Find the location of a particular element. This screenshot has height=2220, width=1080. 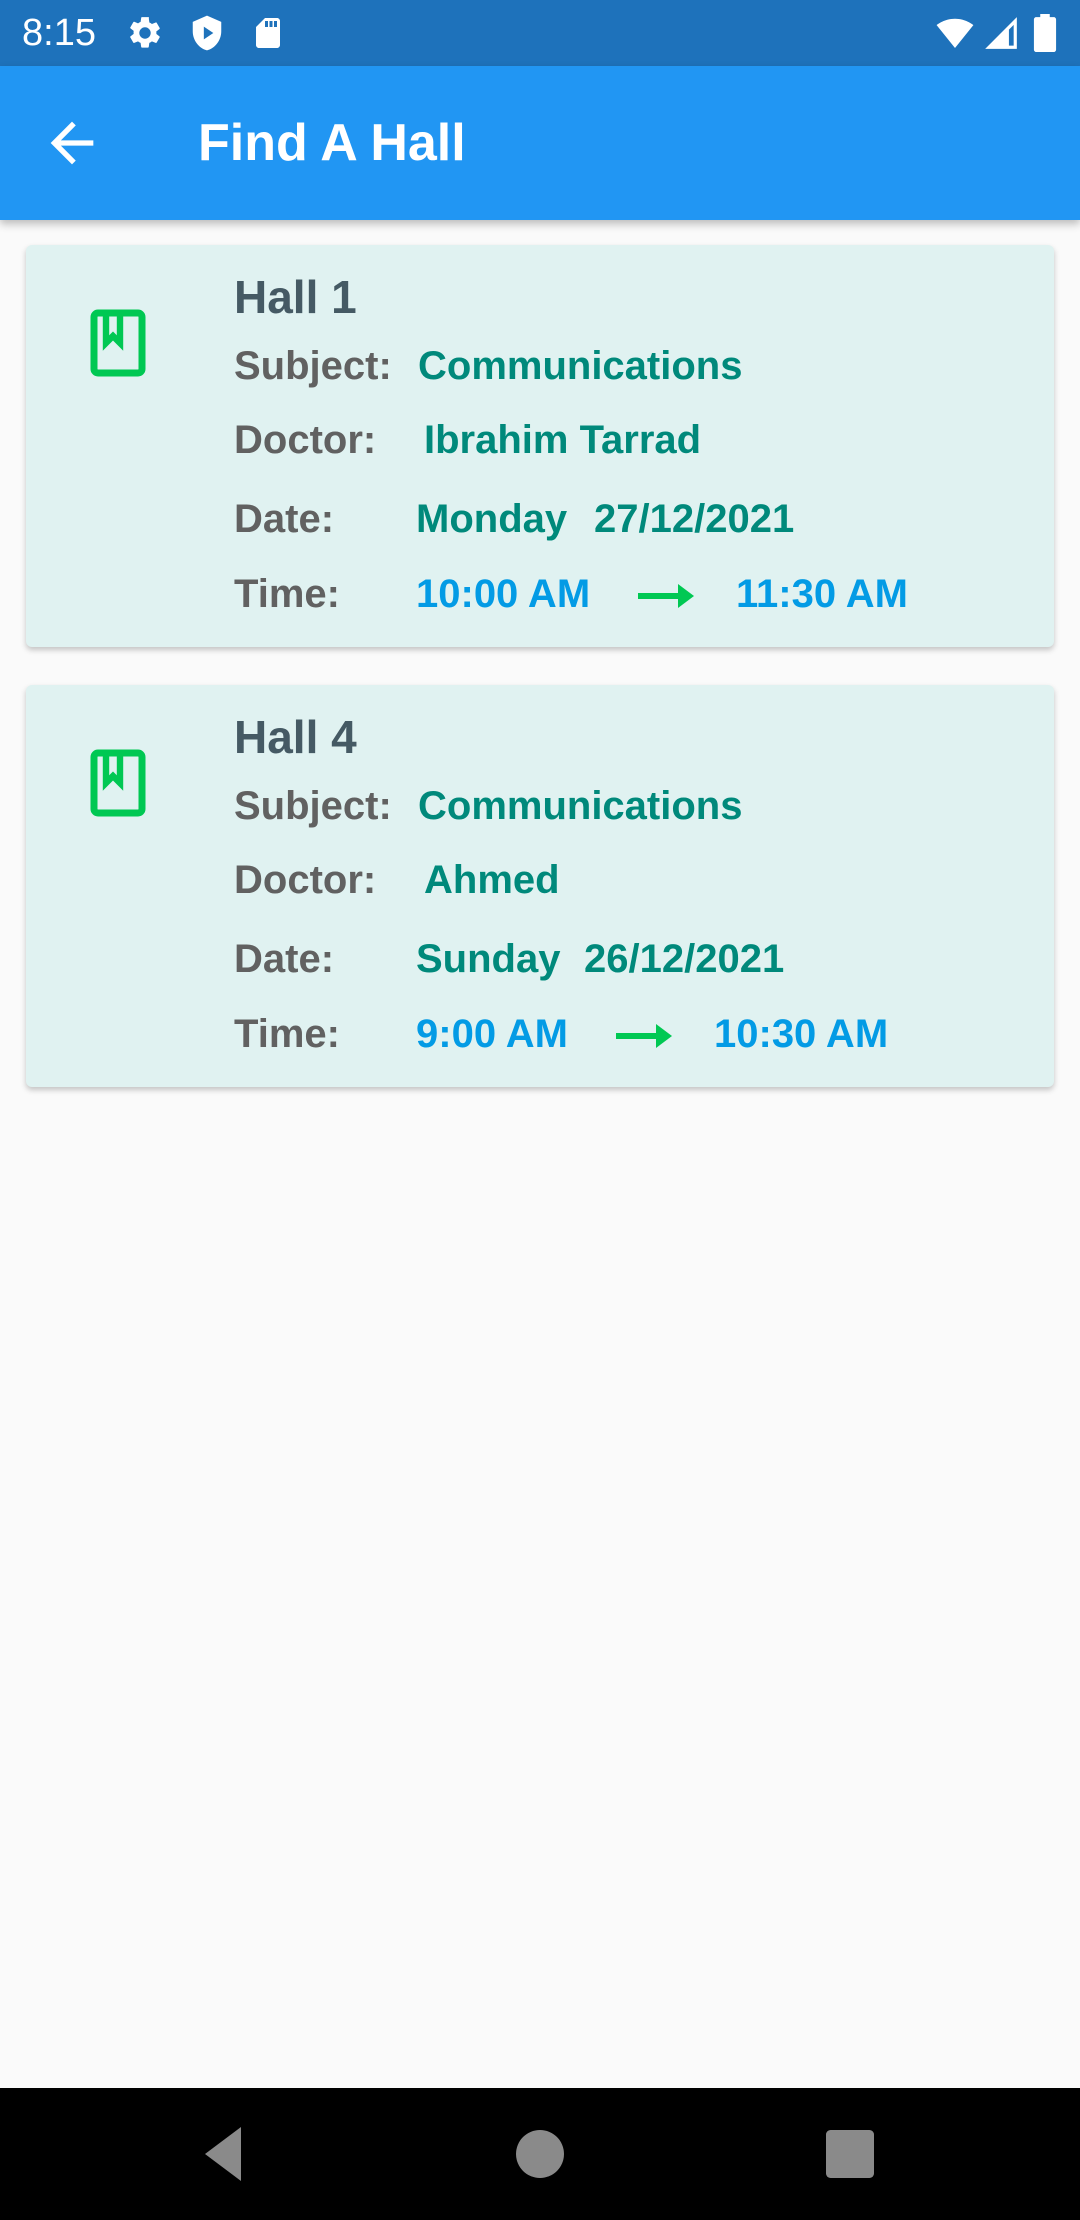

nav-home-icon is located at coordinates (540, 2154).